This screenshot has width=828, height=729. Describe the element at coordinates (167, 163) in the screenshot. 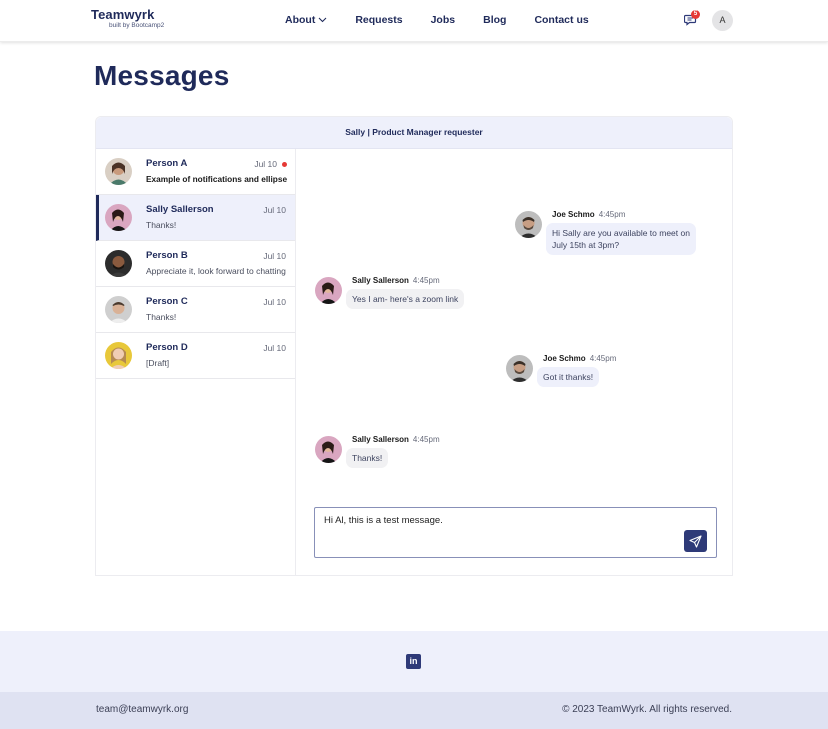

I see `conversation-name: Person A` at that location.